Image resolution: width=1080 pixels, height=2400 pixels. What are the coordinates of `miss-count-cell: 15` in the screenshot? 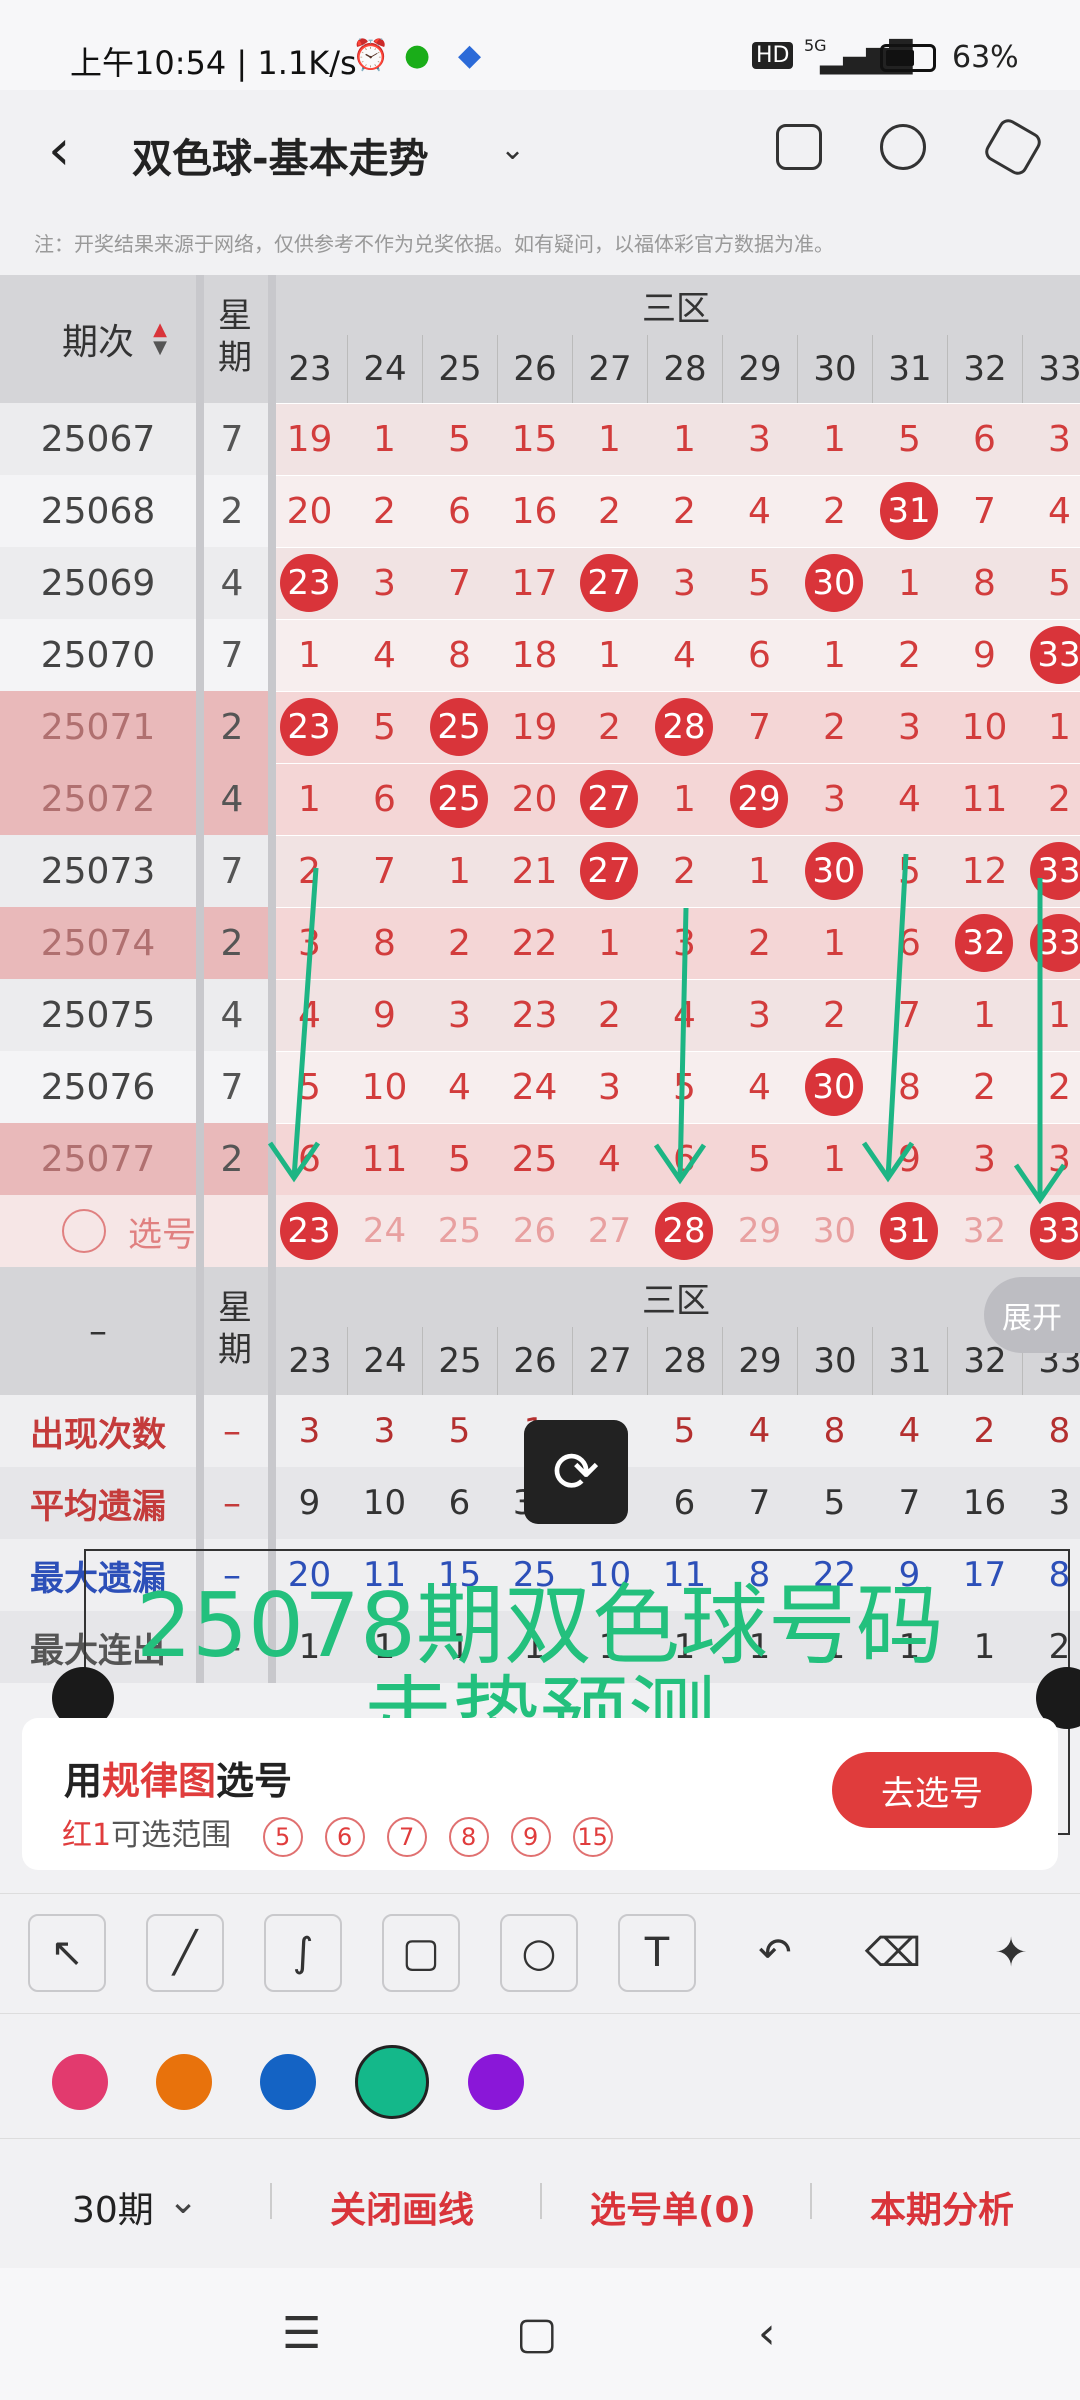 It's located at (534, 439).